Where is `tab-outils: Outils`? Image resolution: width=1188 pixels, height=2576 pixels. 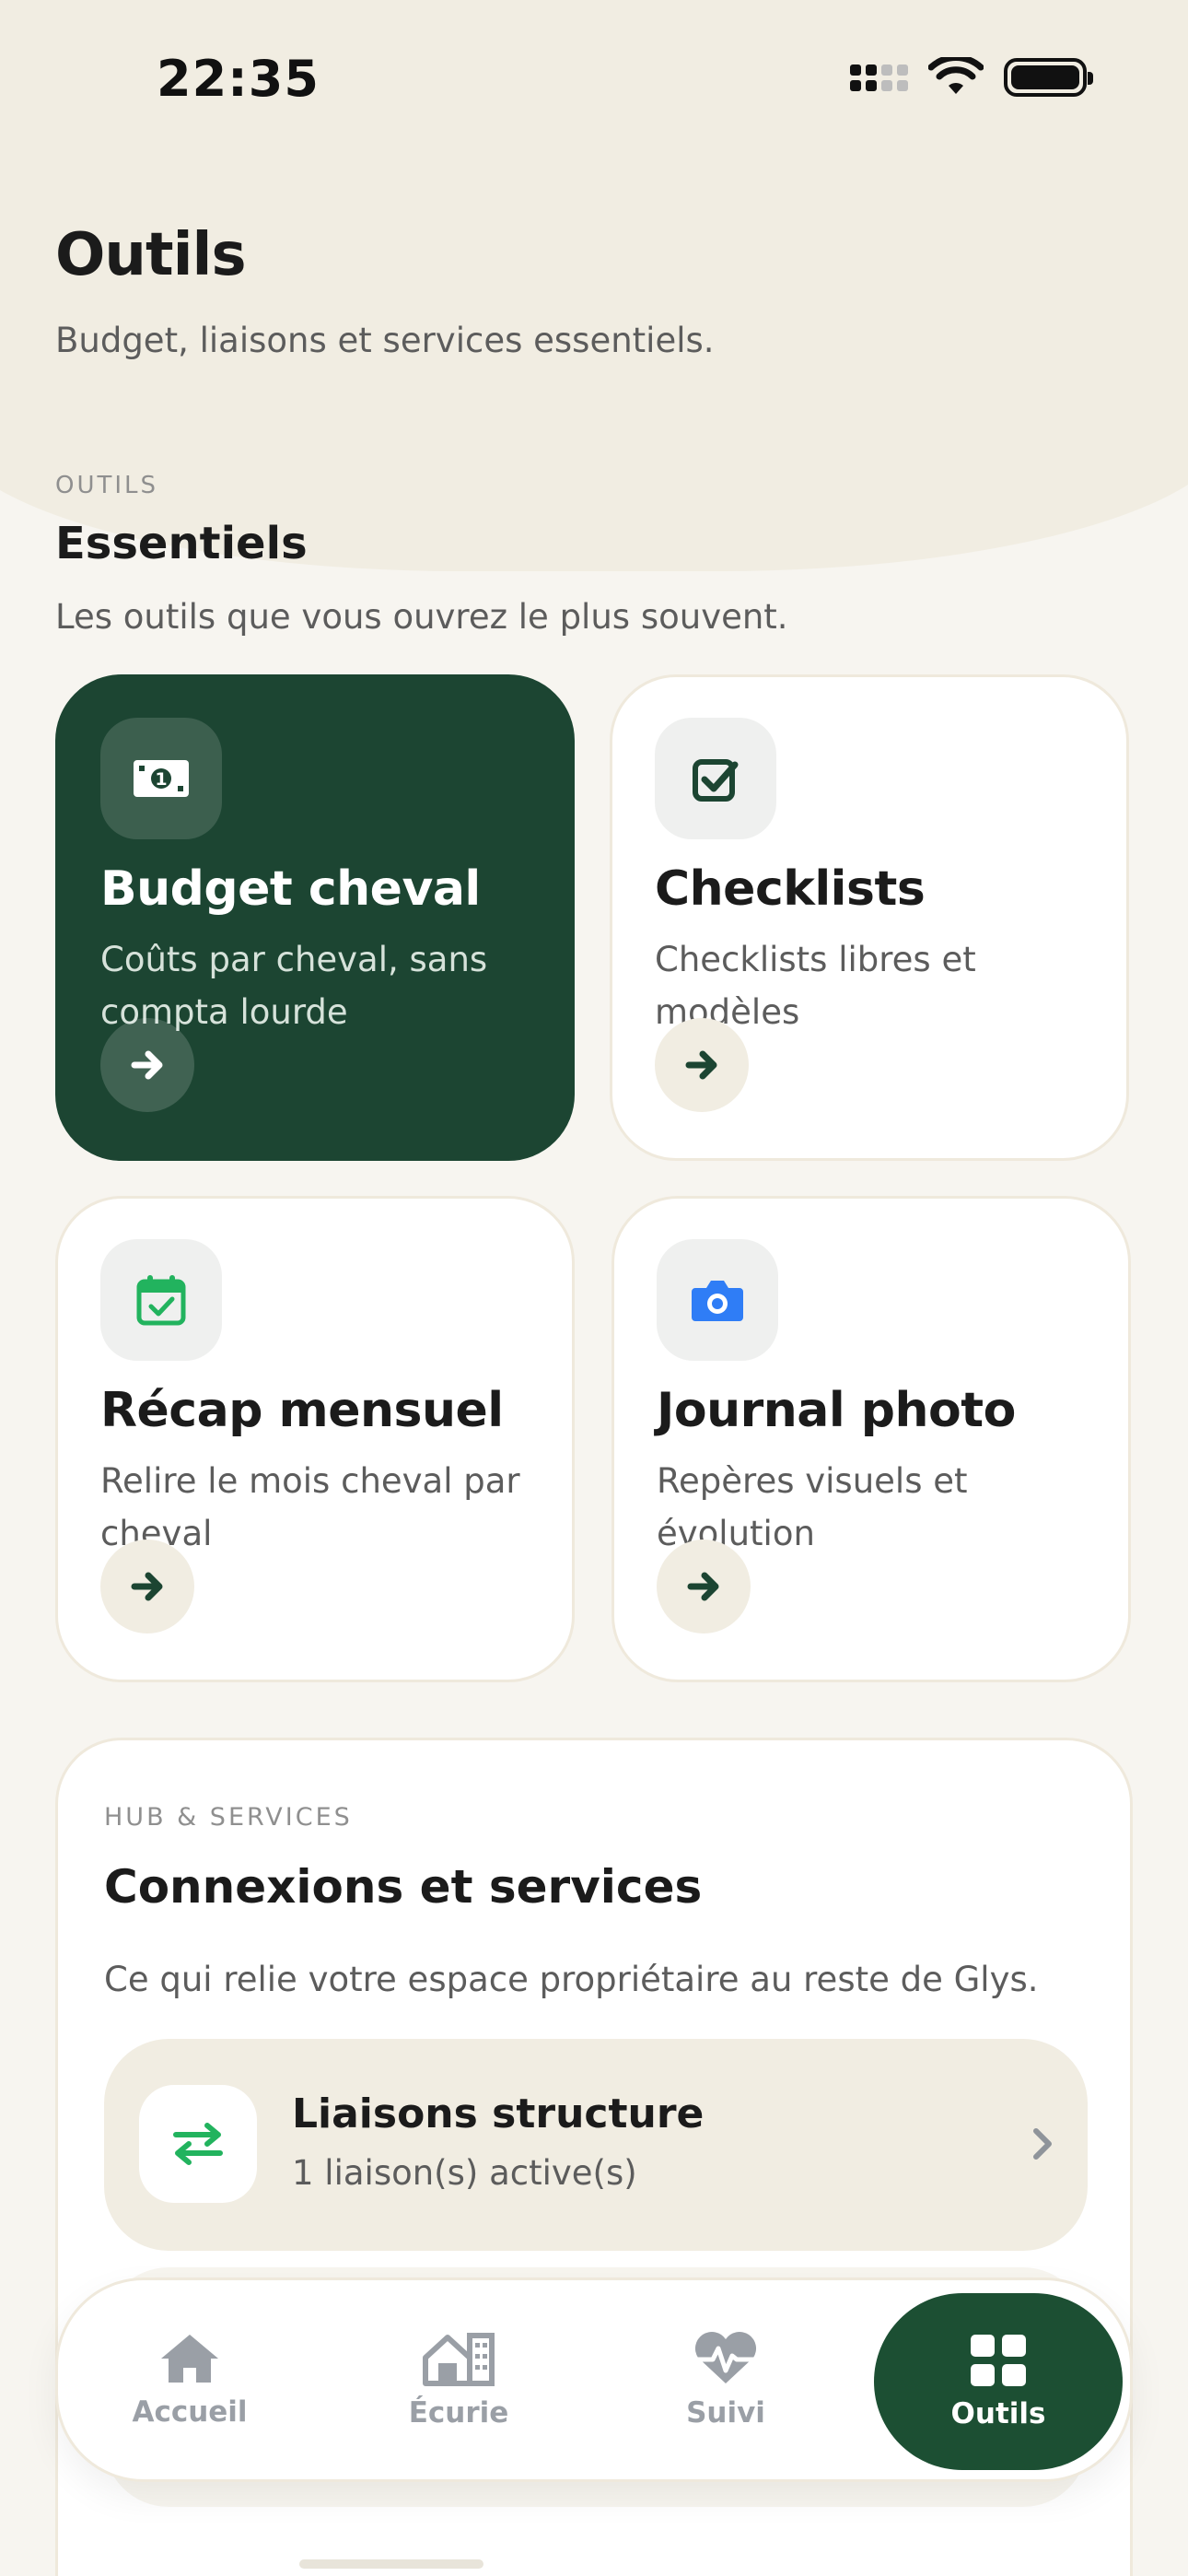
tab-outils: Outils is located at coordinates (998, 2381).